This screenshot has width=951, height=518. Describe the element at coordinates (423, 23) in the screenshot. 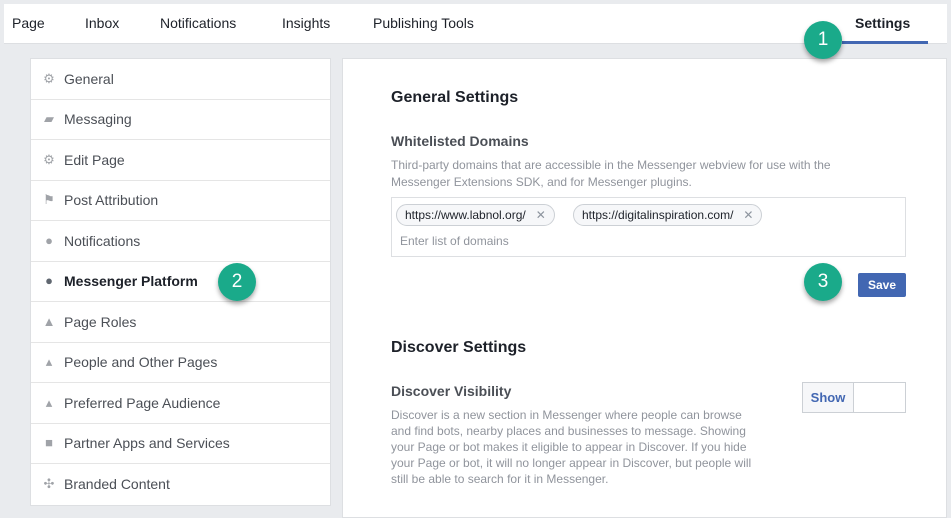

I see `tab-publishing-tools: Publishing Tools` at that location.